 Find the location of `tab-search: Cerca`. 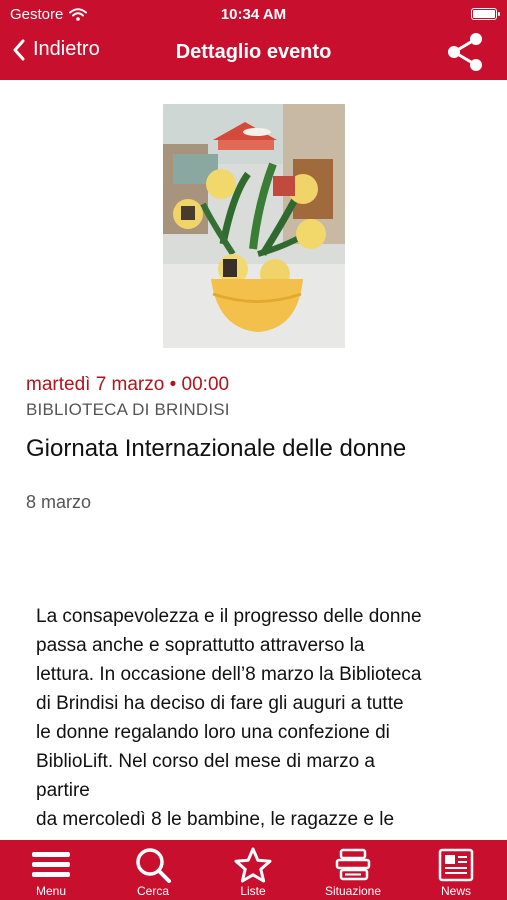

tab-search: Cerca is located at coordinates (153, 870).